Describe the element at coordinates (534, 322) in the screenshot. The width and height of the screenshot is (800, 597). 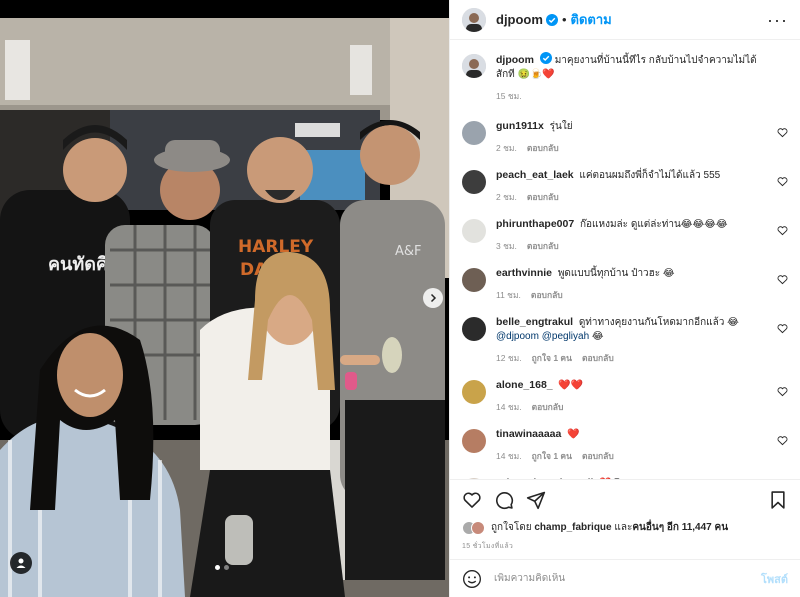
I see `comment-username: belle_engtrakul` at that location.